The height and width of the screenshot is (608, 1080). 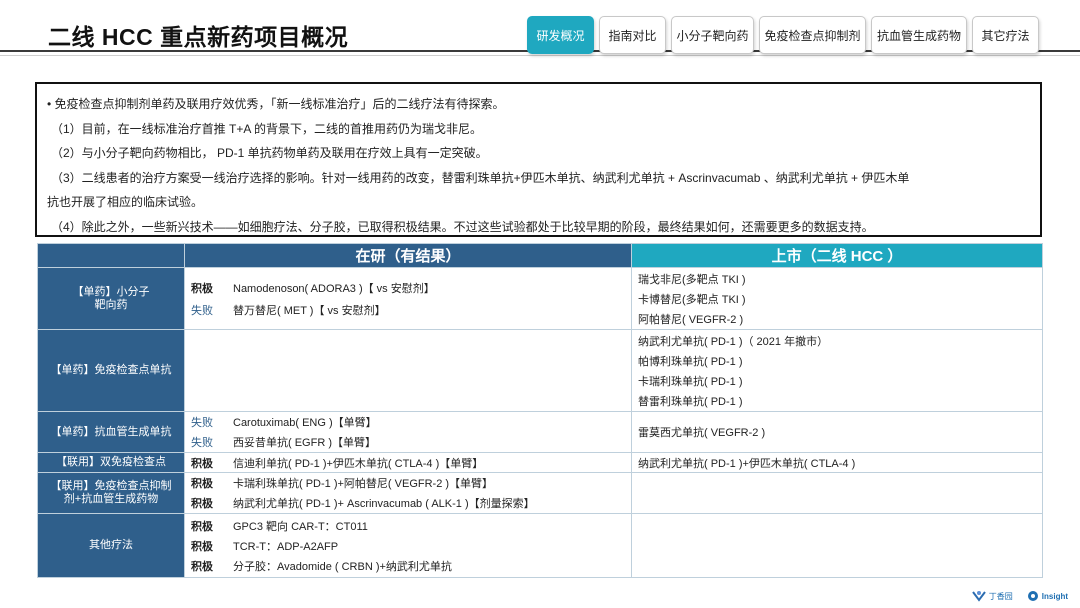 I want to click on approved-drug: 阿帕替尼( VEGFR-2 ), so click(x=691, y=319).